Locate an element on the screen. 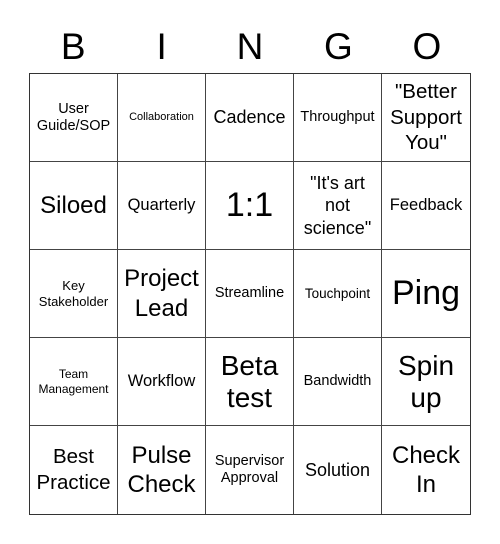 The width and height of the screenshot is (500, 544). bingo-cell: Streamline is located at coordinates (250, 294).